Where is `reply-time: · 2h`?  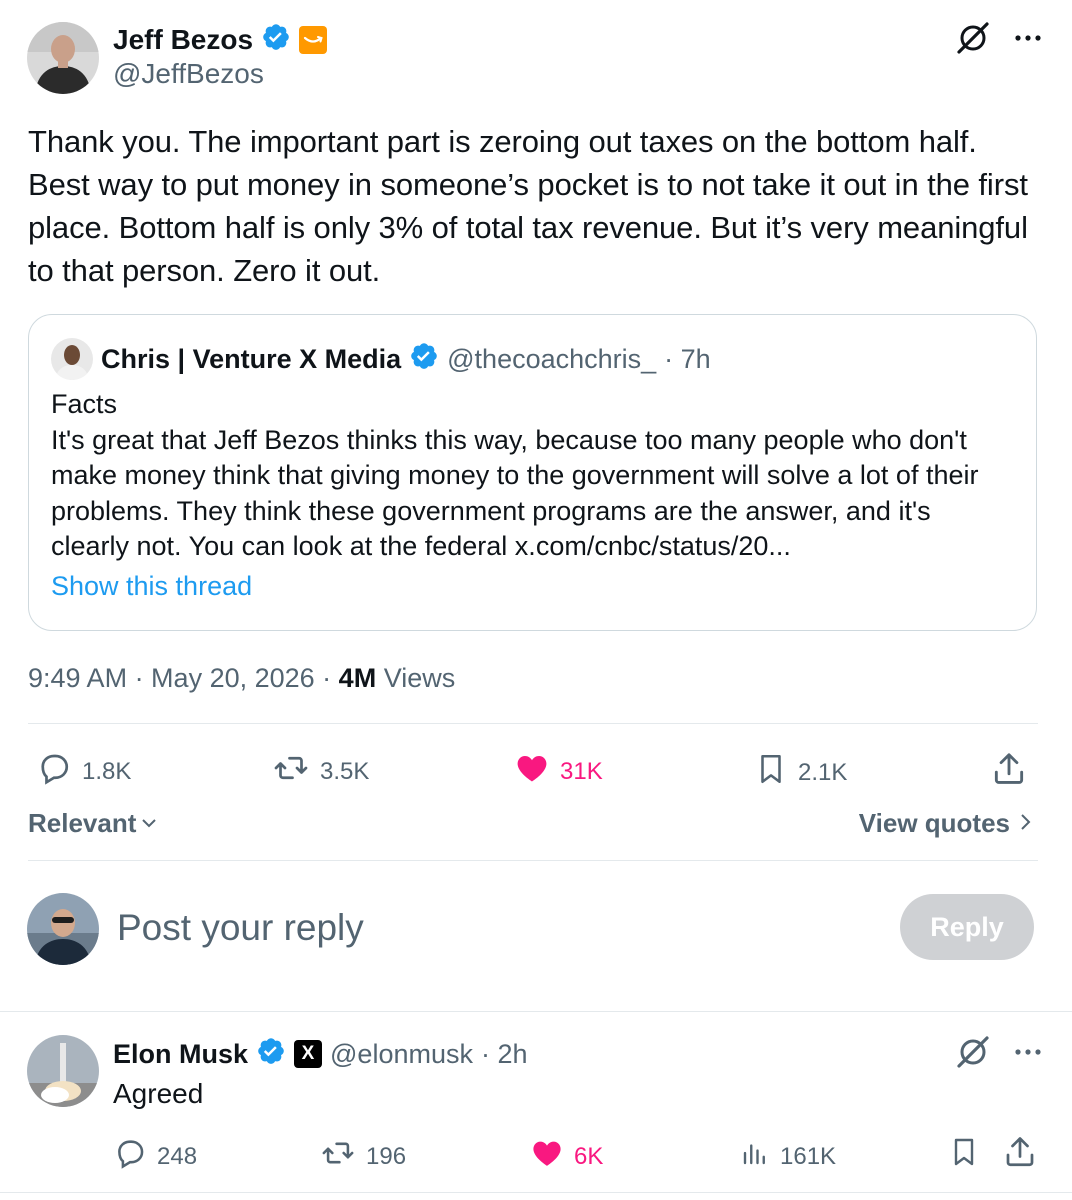
reply-time: · 2h is located at coordinates (504, 1054).